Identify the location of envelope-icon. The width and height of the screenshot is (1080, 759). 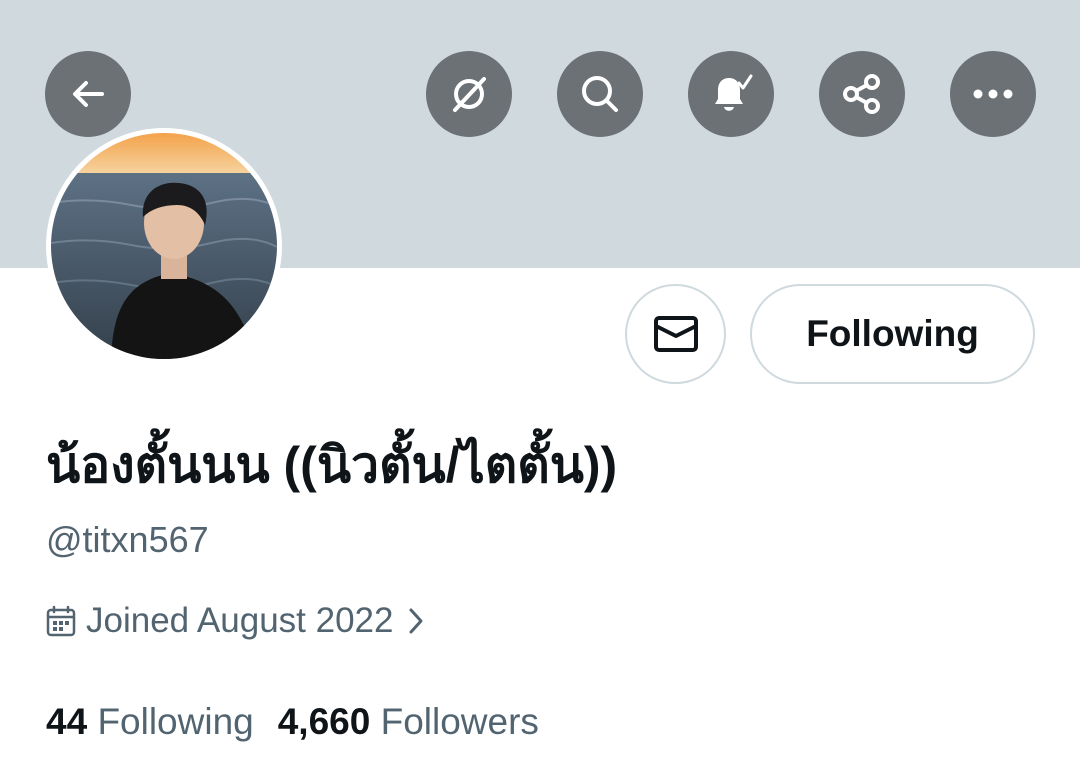
(675, 334).